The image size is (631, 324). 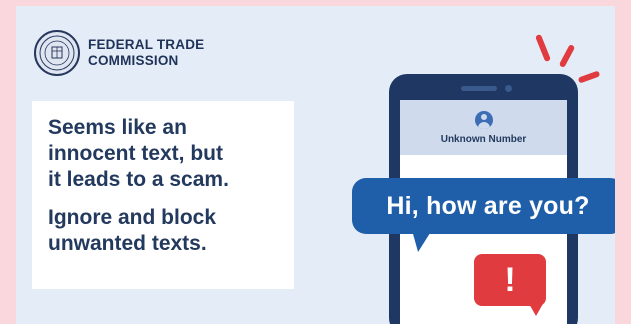 I want to click on contact-header: Unknown Number, so click(x=483, y=127).